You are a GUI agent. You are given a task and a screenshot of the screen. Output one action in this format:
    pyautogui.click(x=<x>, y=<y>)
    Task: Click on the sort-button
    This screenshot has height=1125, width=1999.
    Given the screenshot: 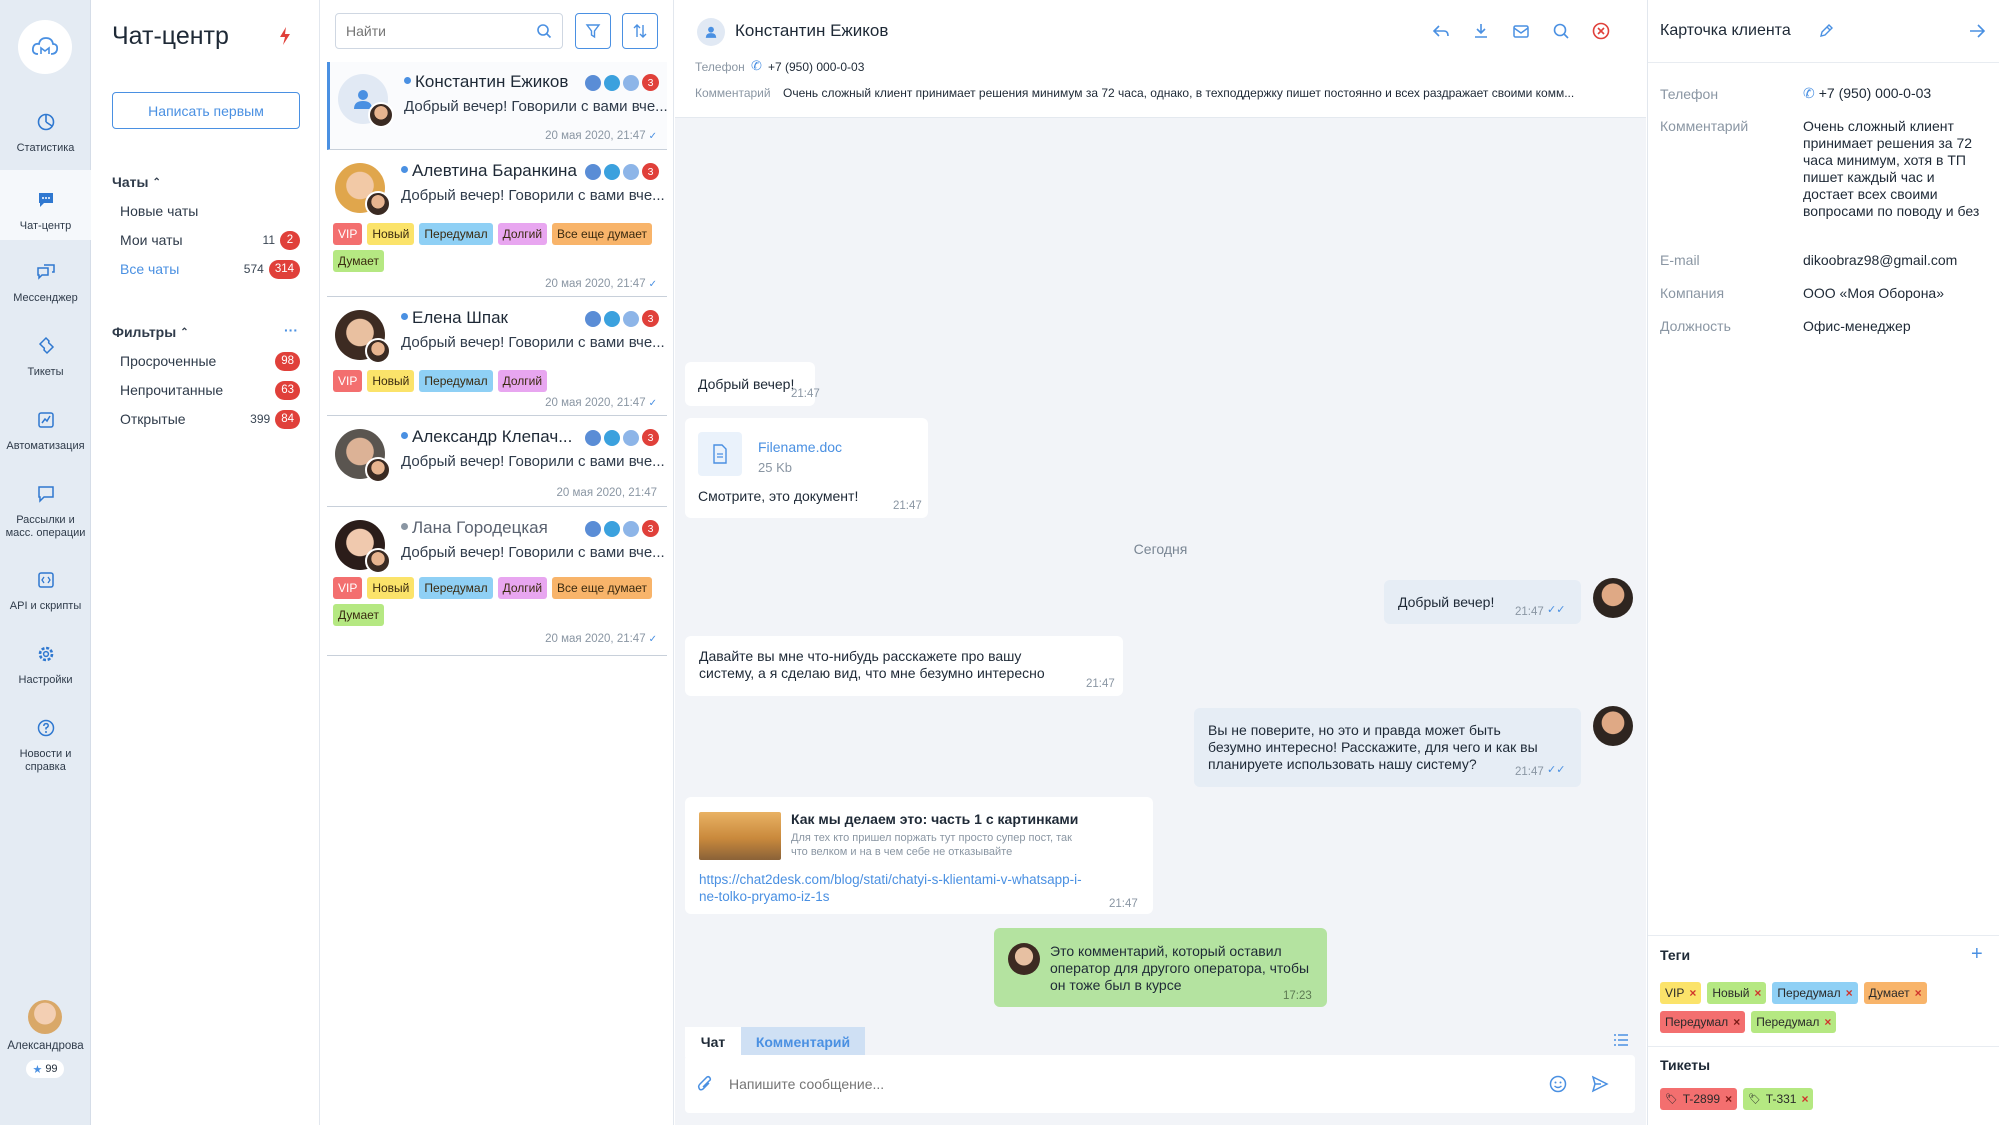 What is the action you would take?
    pyautogui.click(x=640, y=31)
    